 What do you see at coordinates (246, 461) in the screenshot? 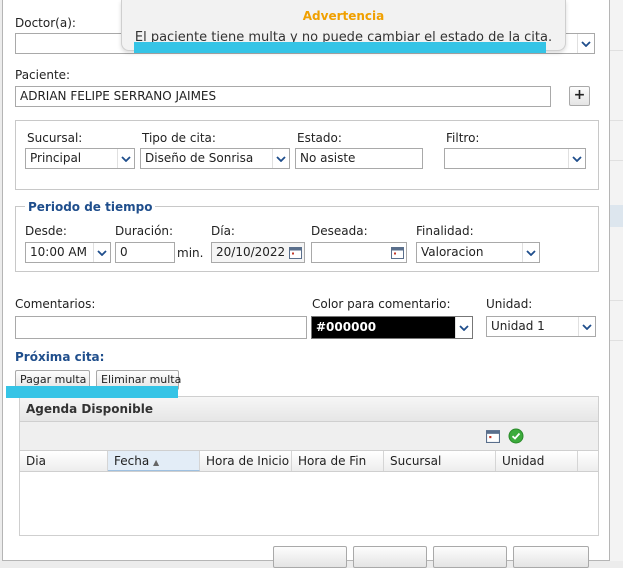
I see `column-hora-inicio: Hora de Inicio` at bounding box center [246, 461].